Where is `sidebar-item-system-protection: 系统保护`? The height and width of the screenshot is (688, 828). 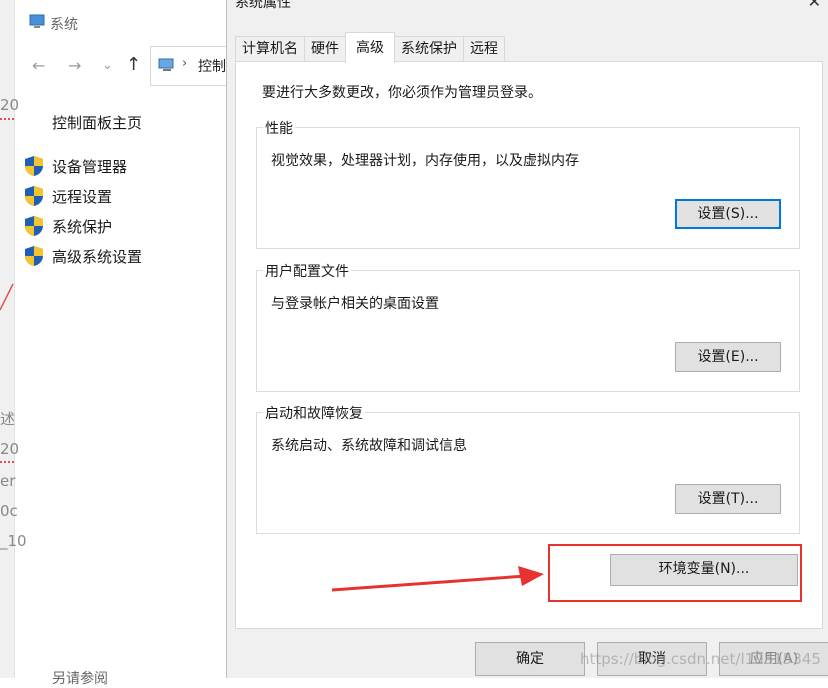
sidebar-item-system-protection: 系统保护 is located at coordinates (68, 226).